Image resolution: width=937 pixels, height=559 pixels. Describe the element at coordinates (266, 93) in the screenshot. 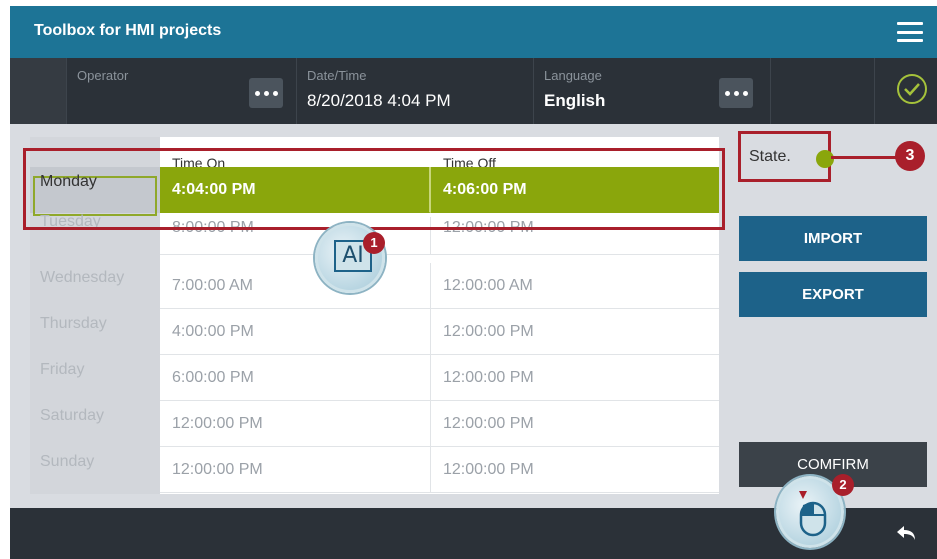

I see `operator-more-button` at that location.